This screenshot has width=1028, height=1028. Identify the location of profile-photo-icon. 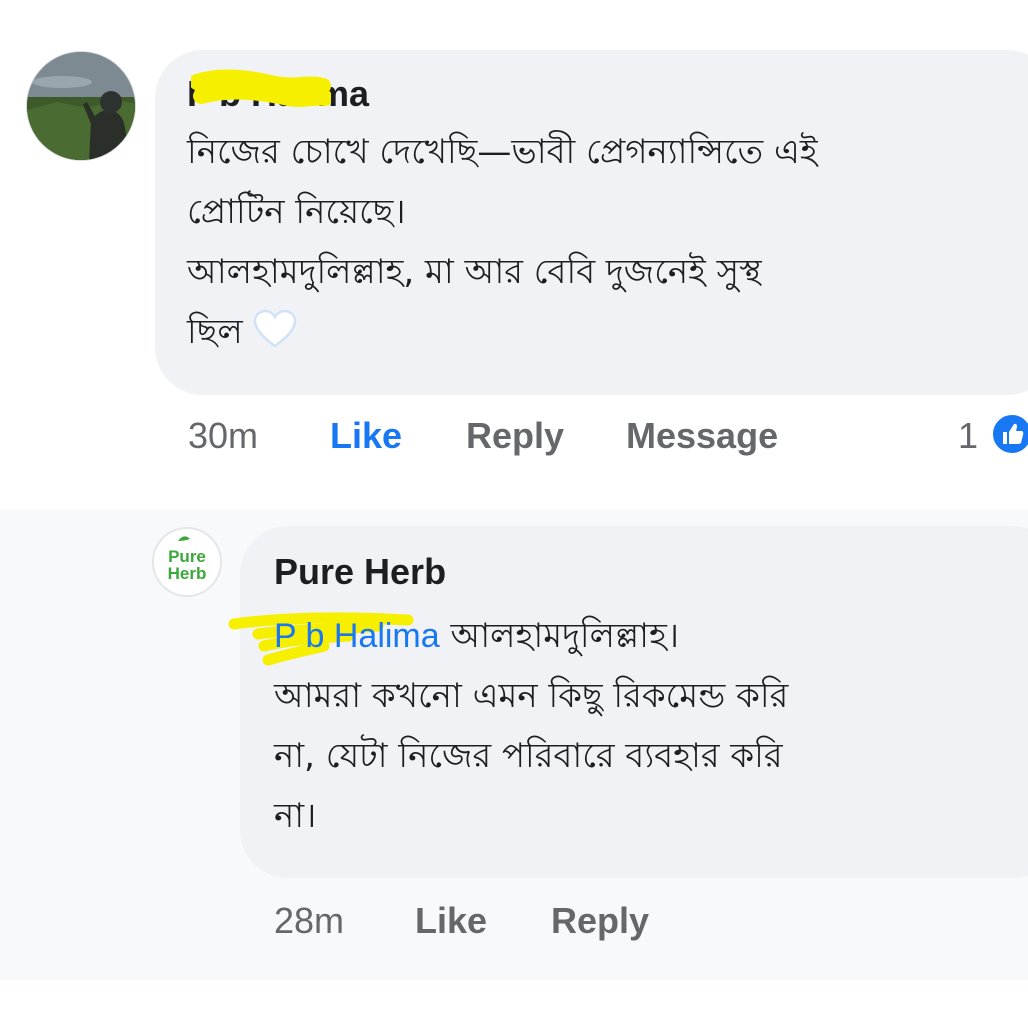
(81, 106).